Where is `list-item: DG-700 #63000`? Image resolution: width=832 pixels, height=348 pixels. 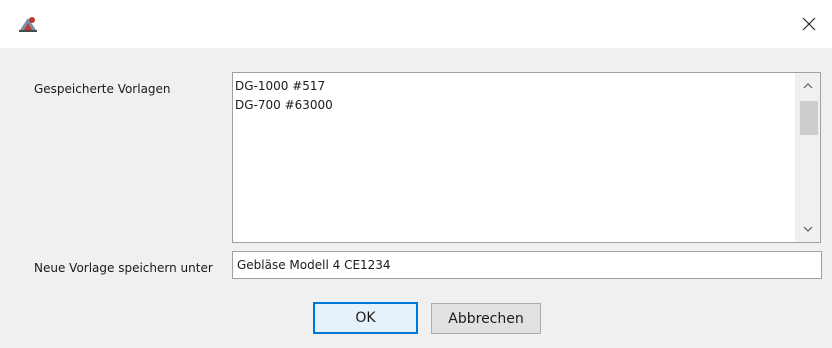
list-item: DG-700 #63000 is located at coordinates (513, 105).